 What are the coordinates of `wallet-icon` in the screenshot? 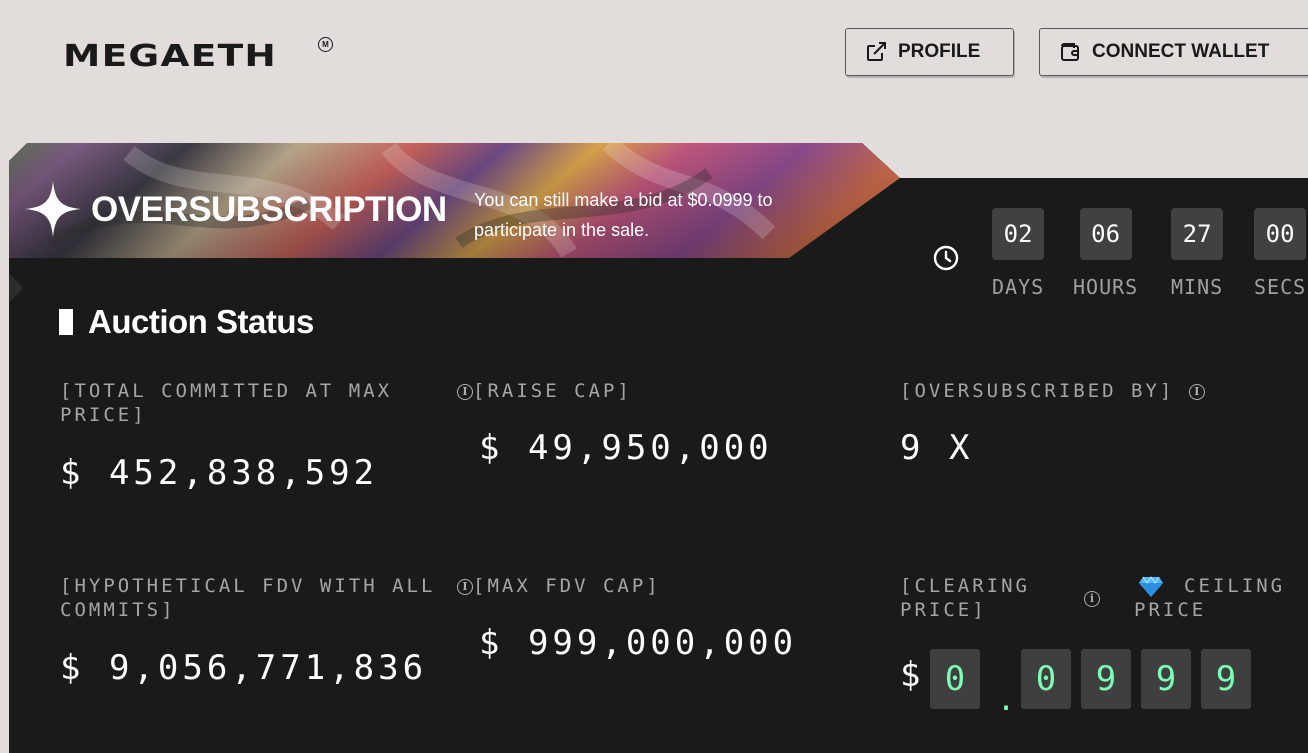 It's located at (1070, 52).